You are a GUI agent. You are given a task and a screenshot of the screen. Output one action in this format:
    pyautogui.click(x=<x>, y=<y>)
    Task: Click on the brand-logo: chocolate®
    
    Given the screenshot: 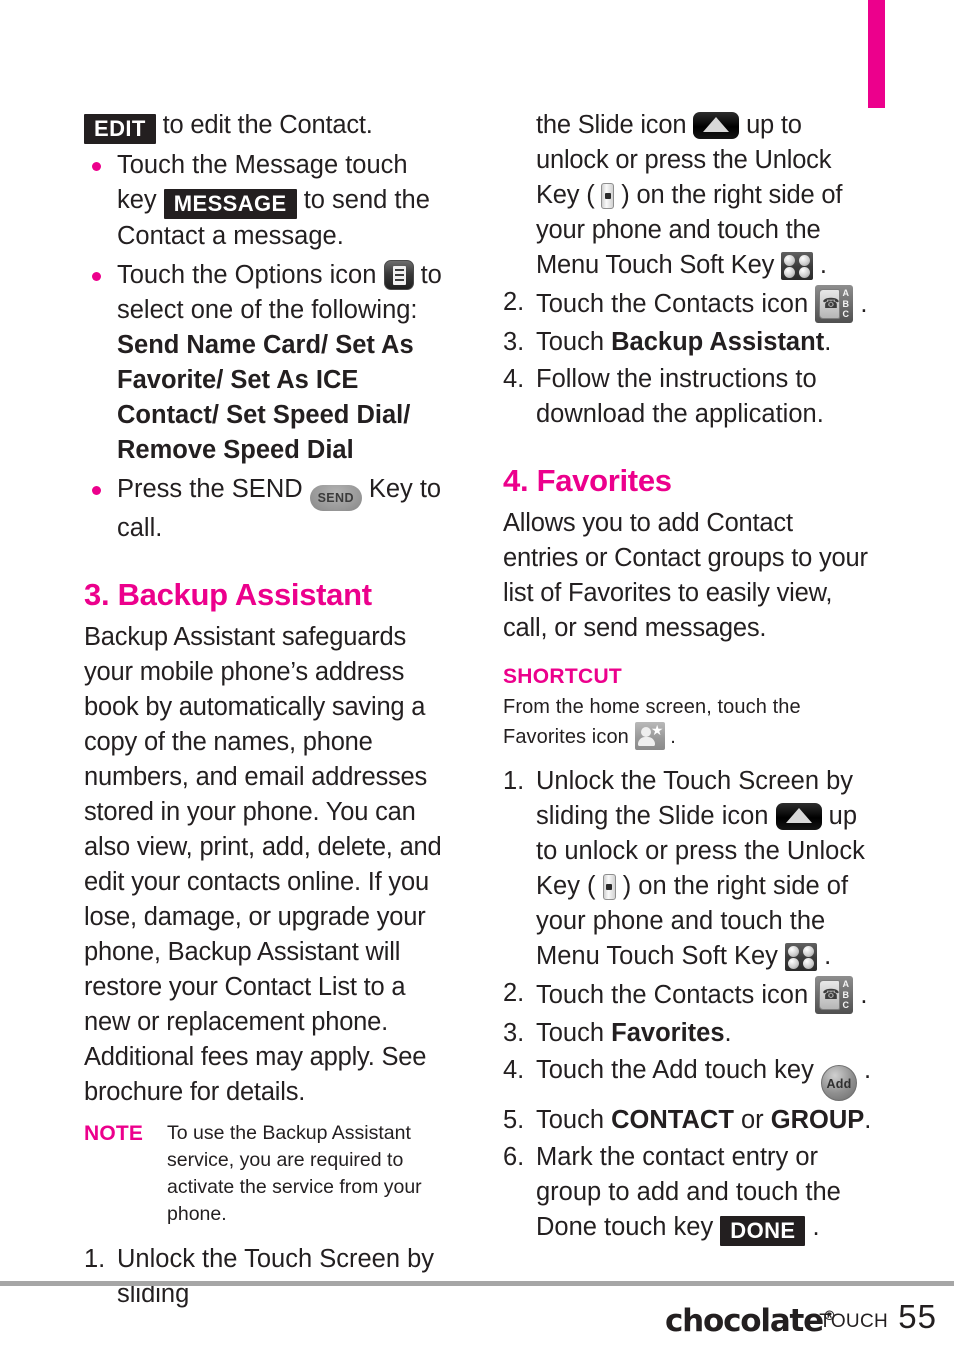 What is the action you would take?
    pyautogui.click(x=750, y=1321)
    